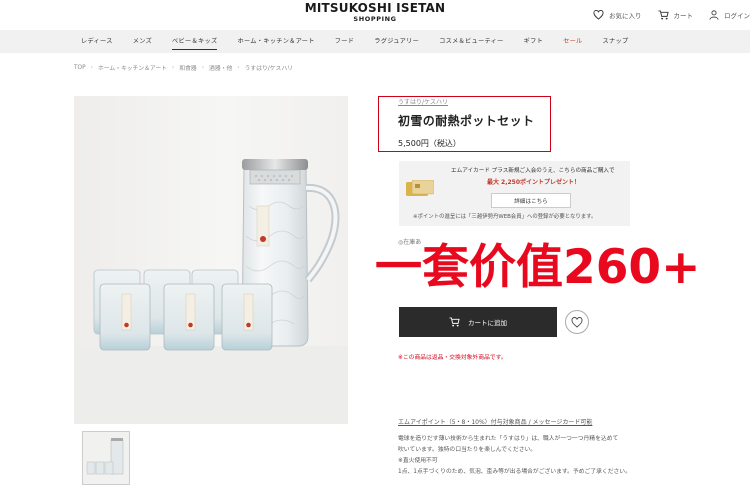 Image resolution: width=750 pixels, height=485 pixels. I want to click on nav-item-gift: ギフト, so click(533, 41).